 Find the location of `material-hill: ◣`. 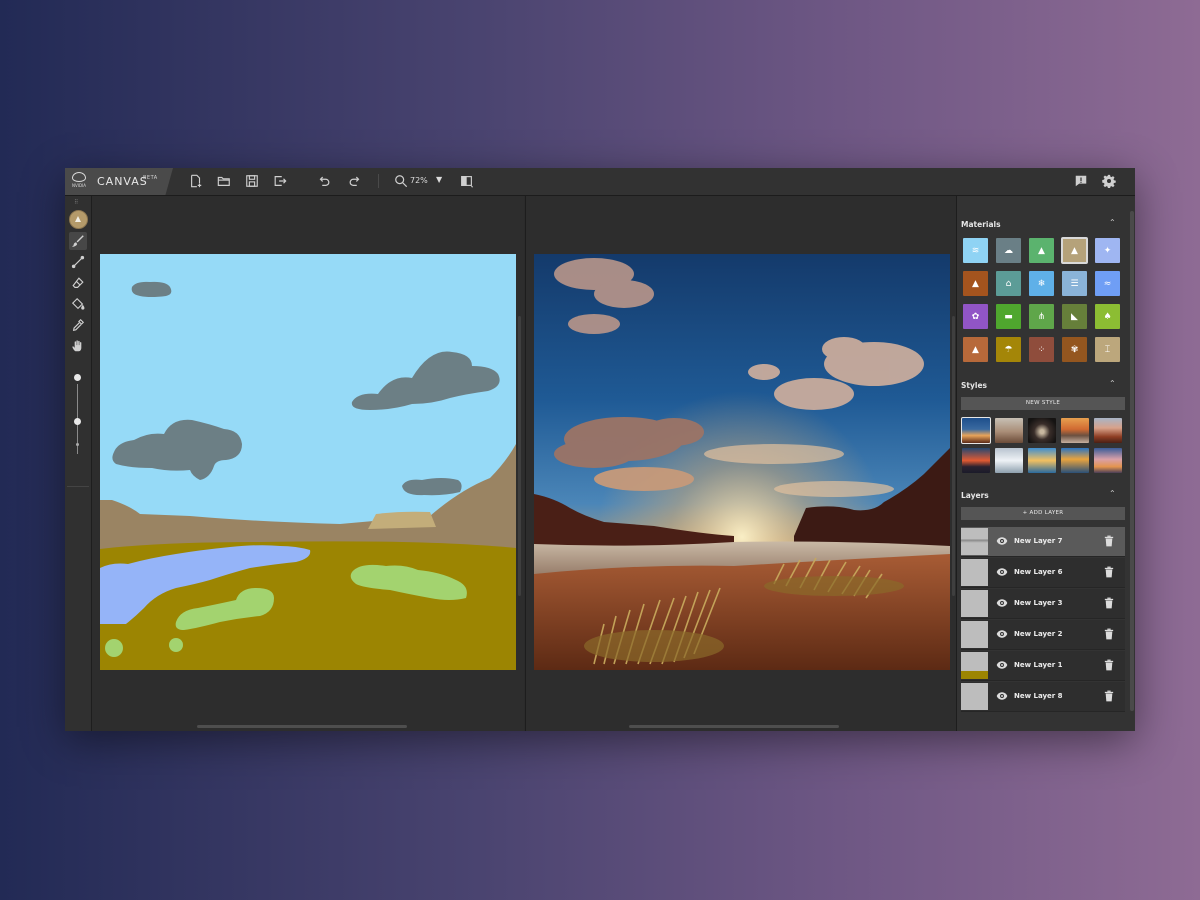

material-hill: ◣ is located at coordinates (1074, 316).